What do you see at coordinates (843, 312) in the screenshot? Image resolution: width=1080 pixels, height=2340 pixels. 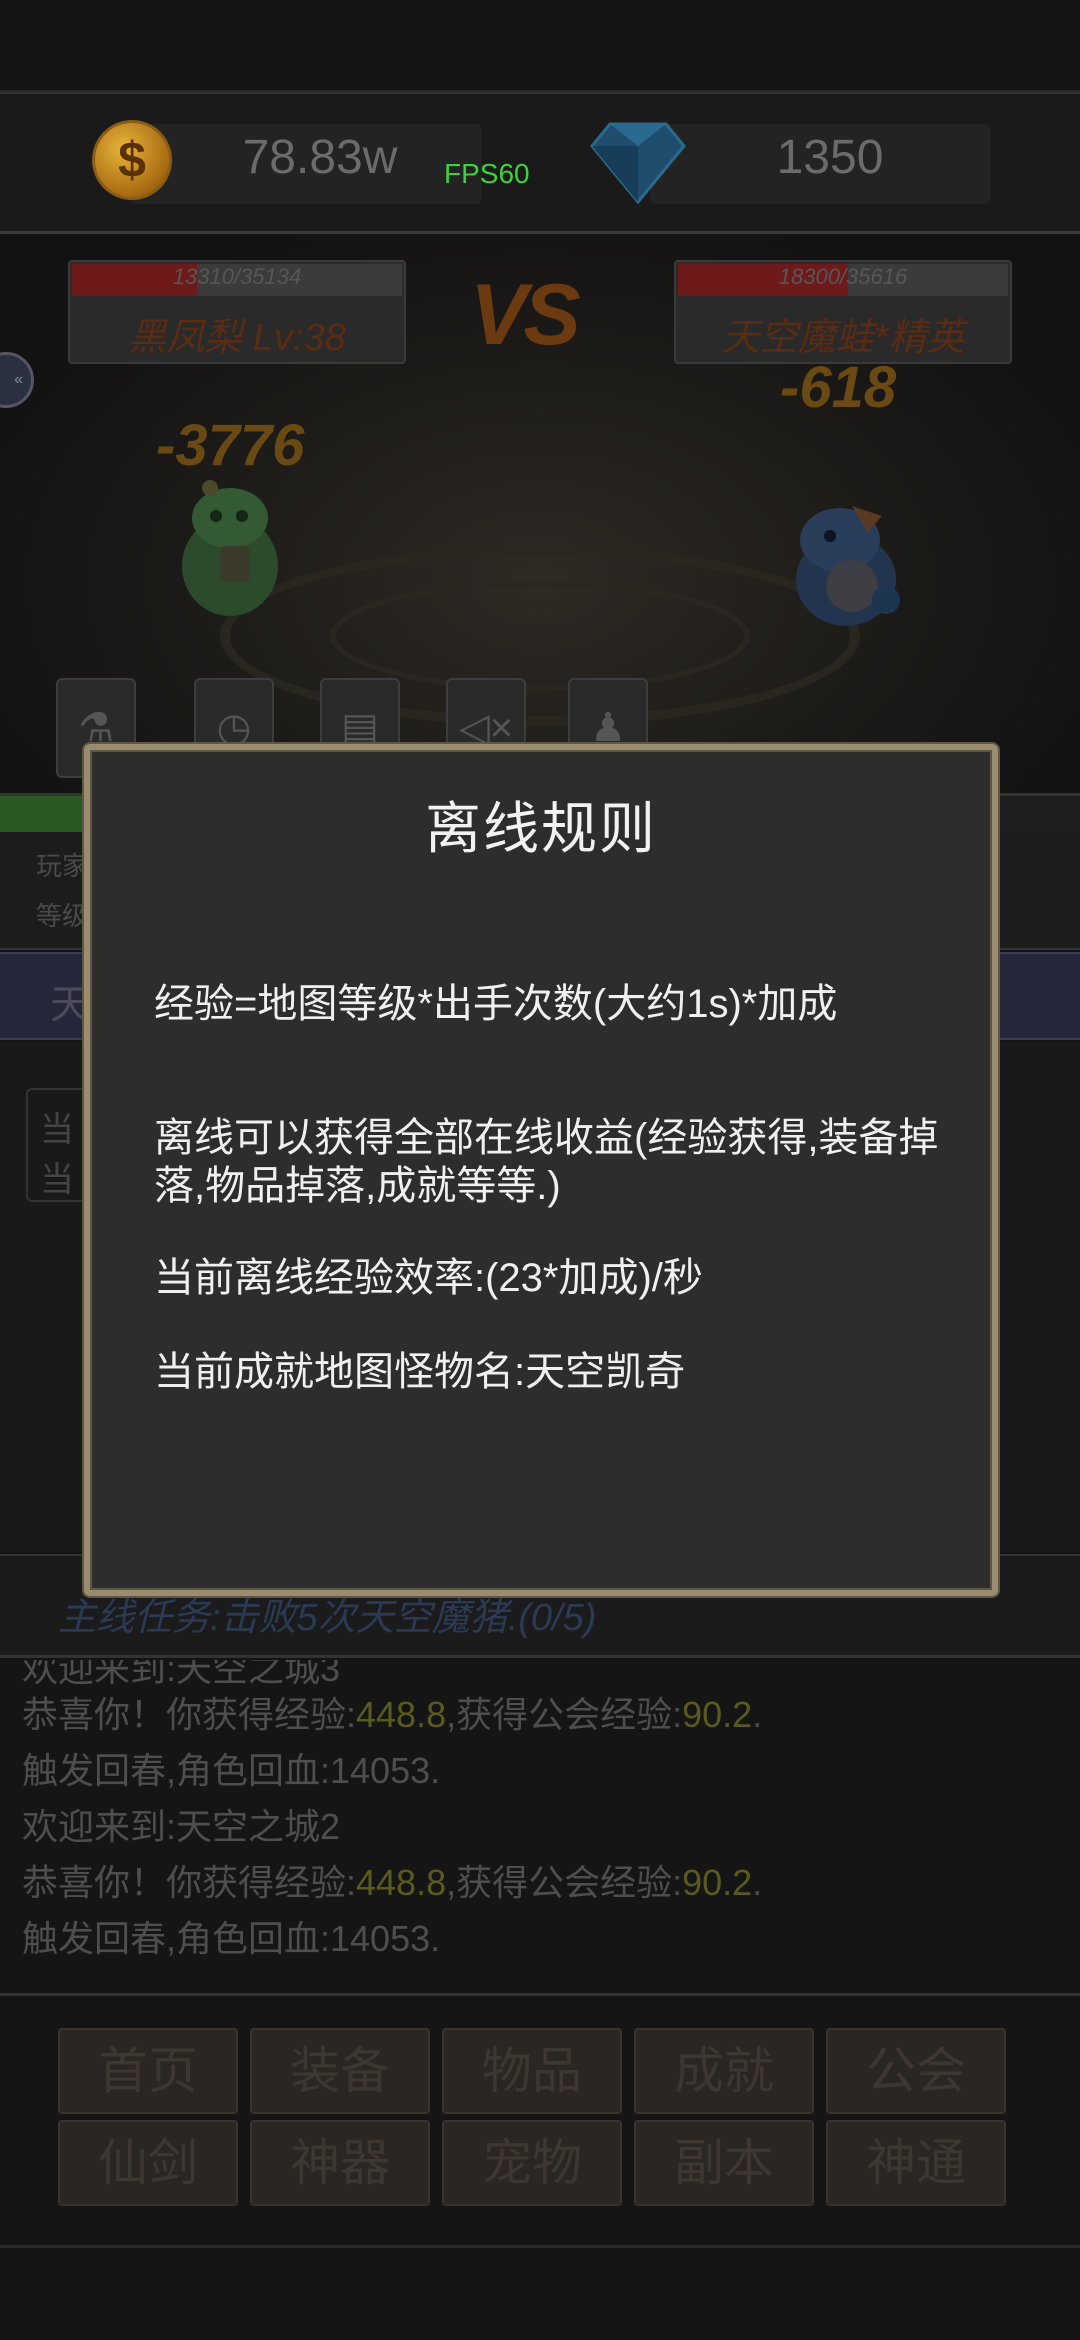 I see `enemy-hp-panel: 18300/35616 天空魔蛙*精英` at bounding box center [843, 312].